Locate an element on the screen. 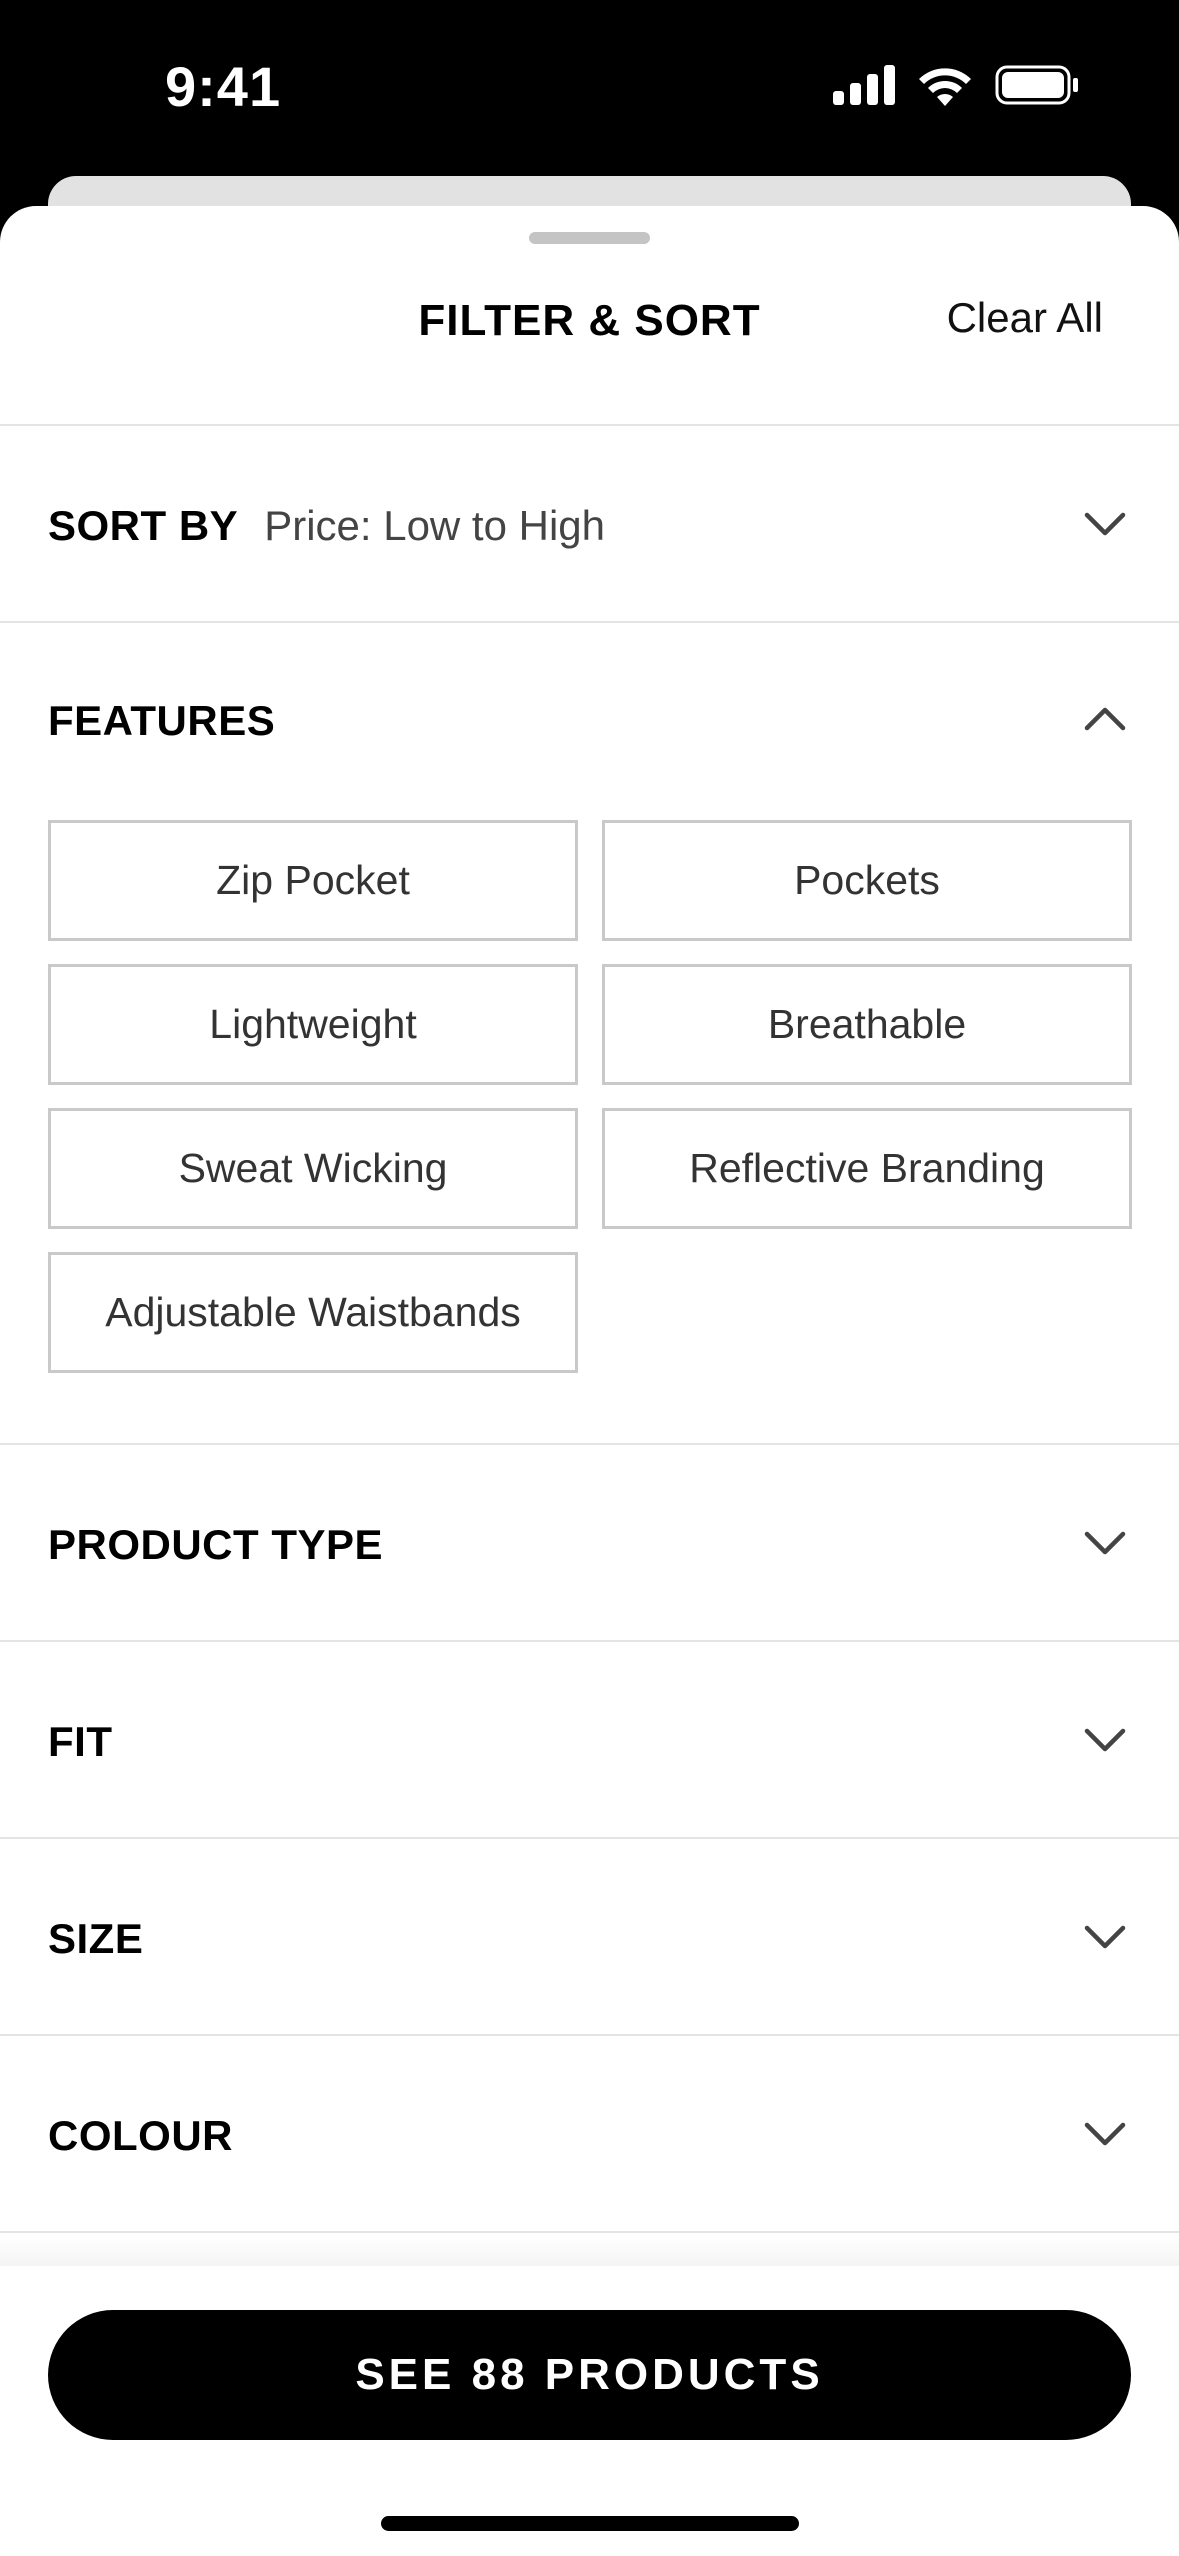  sheet-header: FILTER & SORT Clear All is located at coordinates (589, 316).